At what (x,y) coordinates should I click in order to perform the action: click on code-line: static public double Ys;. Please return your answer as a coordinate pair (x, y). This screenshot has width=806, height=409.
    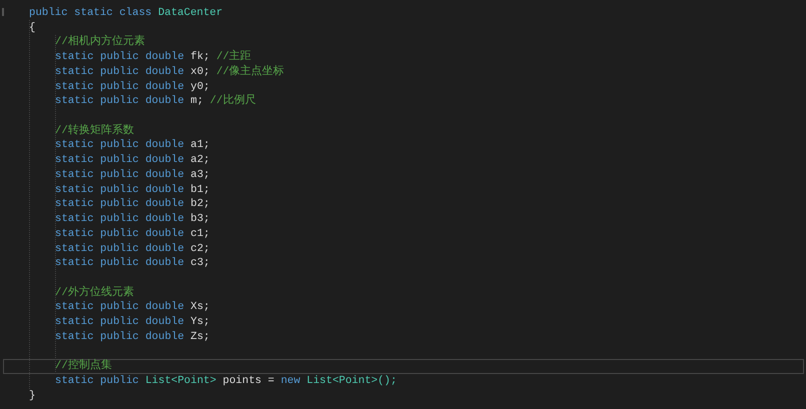
    Looking at the image, I should click on (132, 322).